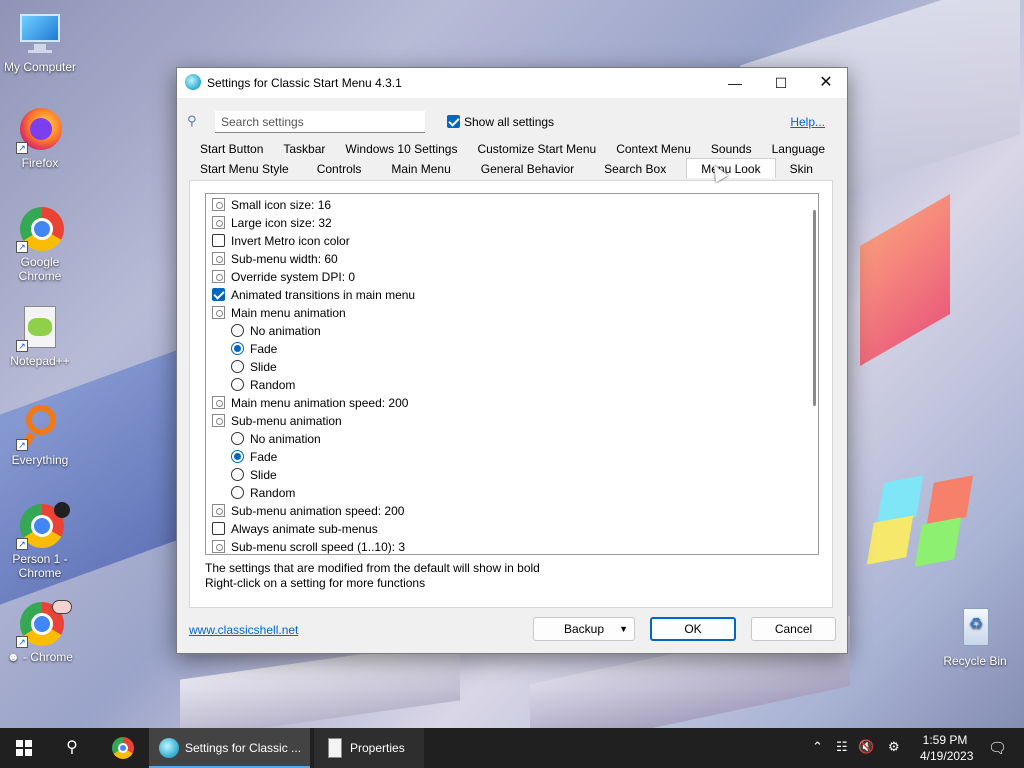 The image size is (1024, 768). Describe the element at coordinates (506, 313) in the screenshot. I see `setting-row: Main menu animation` at that location.